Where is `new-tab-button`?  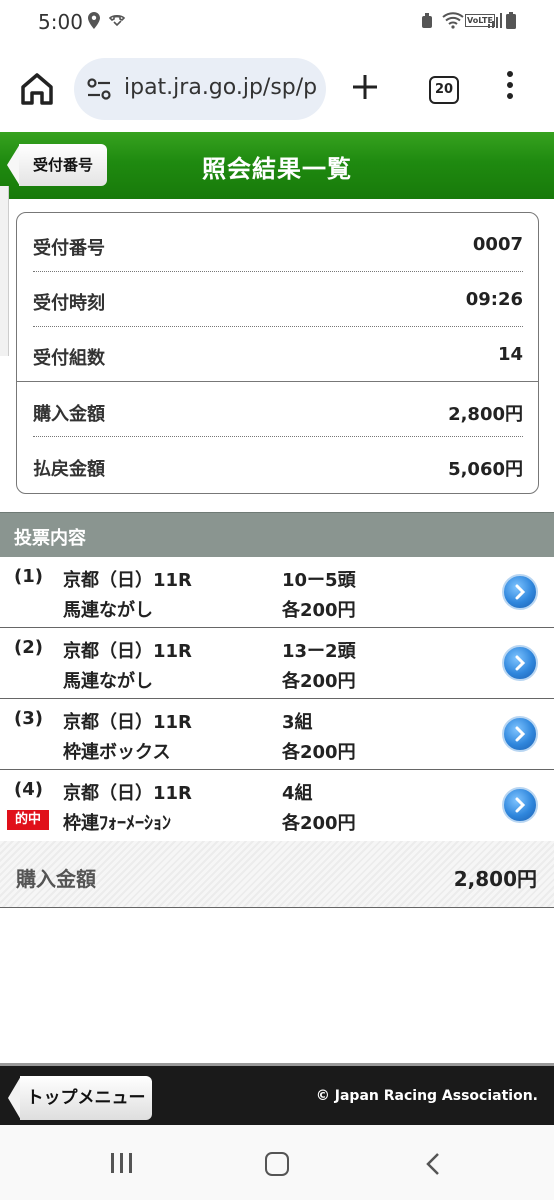
new-tab-button is located at coordinates (365, 87).